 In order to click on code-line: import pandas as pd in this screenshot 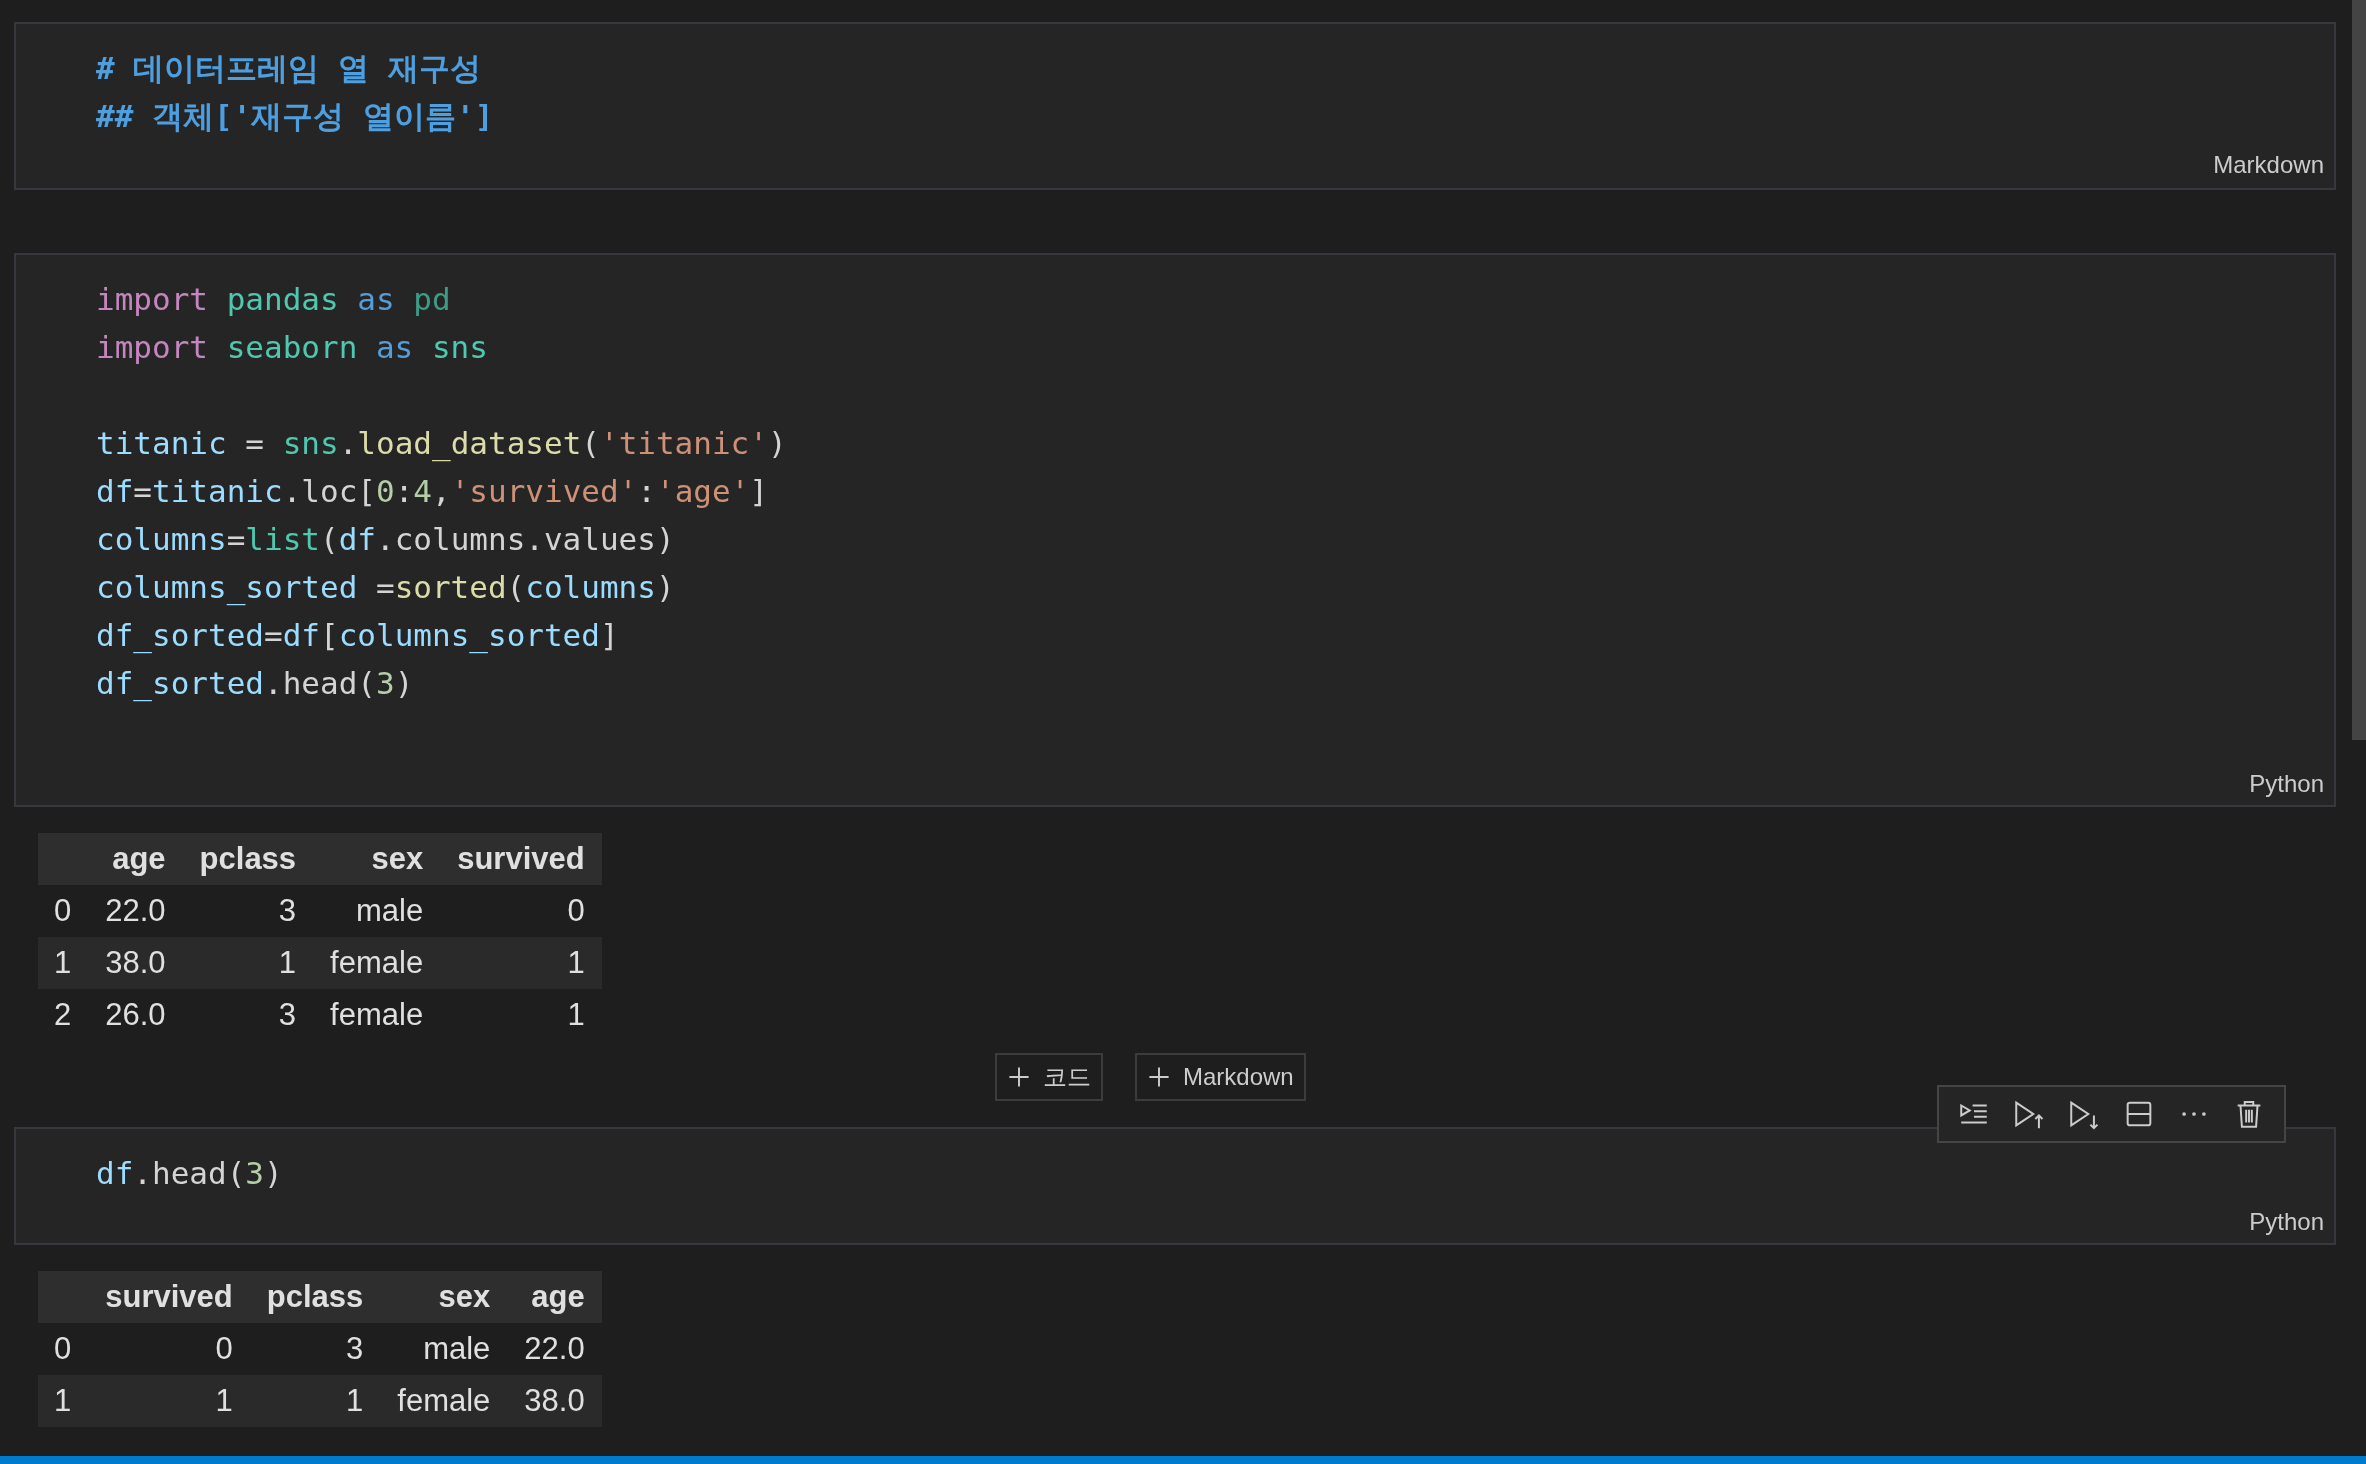, I will do `click(274, 299)`.